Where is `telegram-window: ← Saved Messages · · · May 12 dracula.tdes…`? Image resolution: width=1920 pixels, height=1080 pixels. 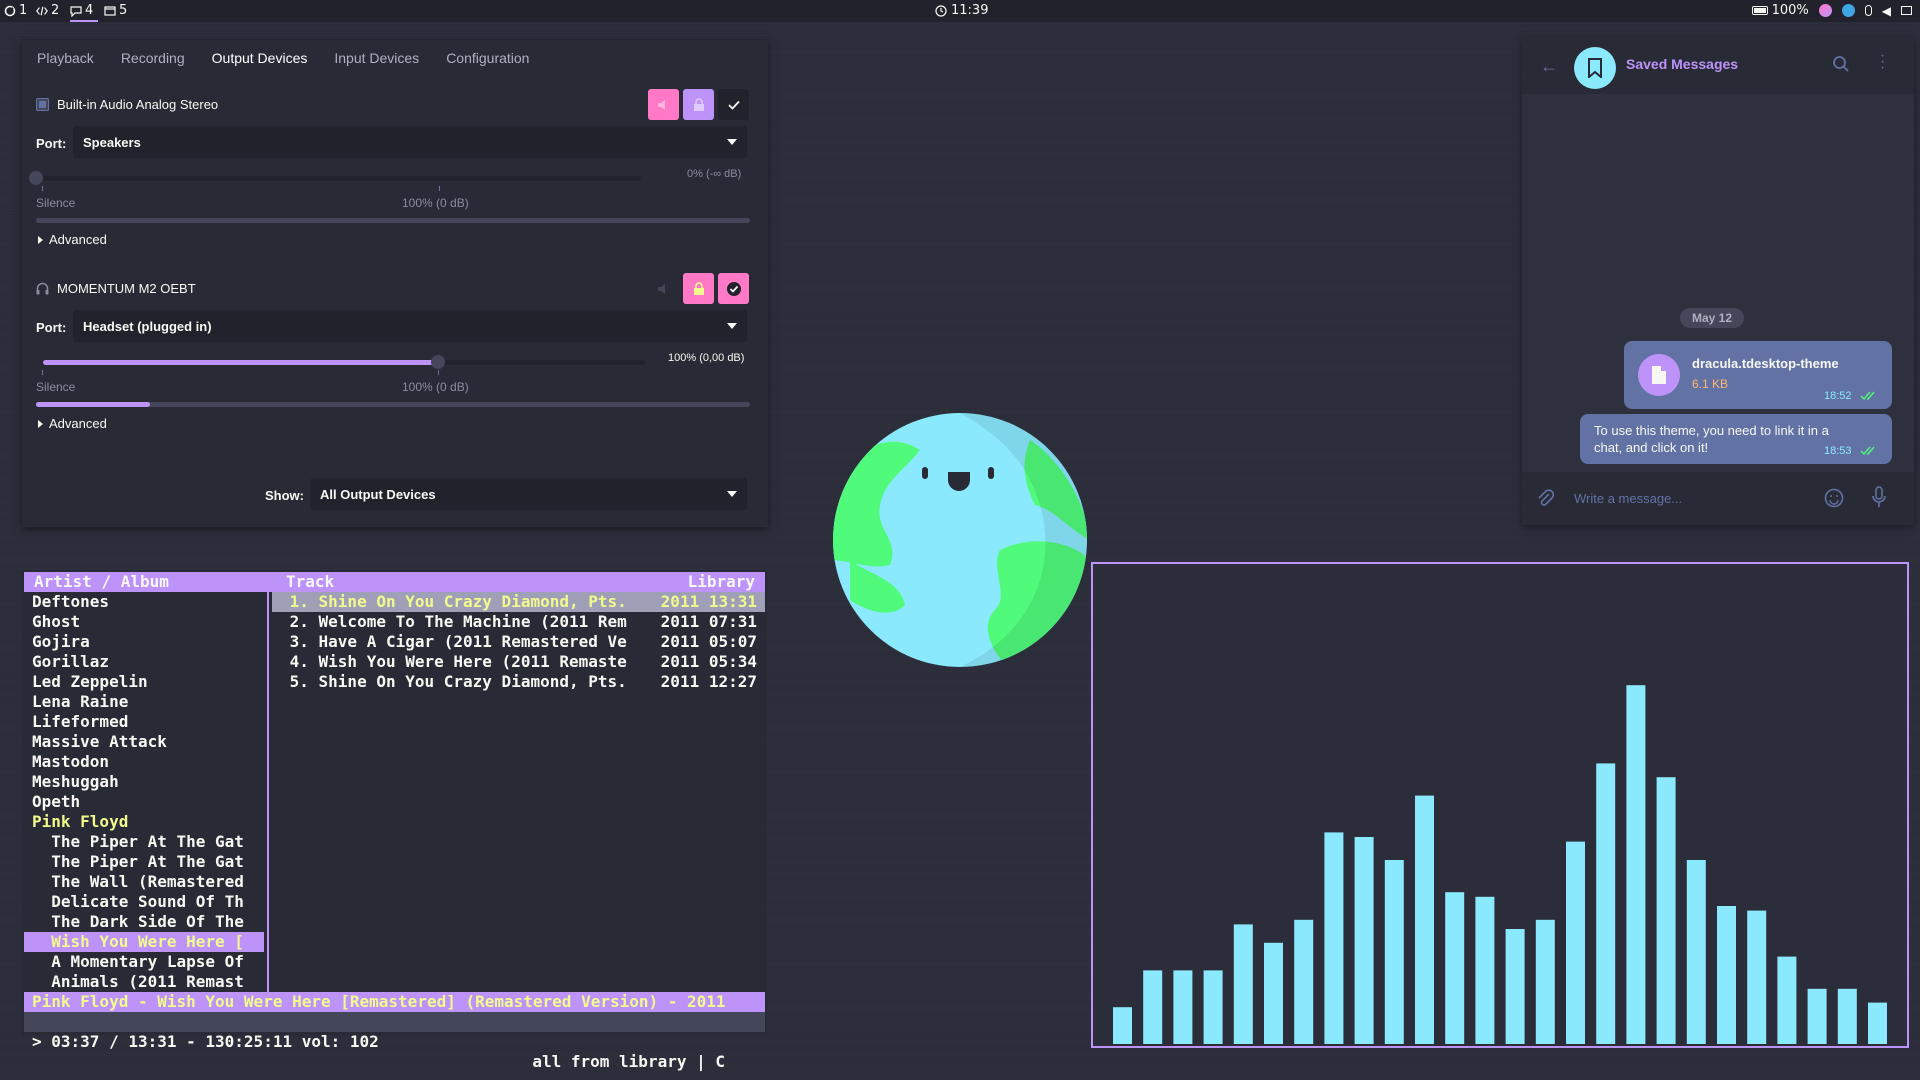
telegram-window: ← Saved Messages · · · May 12 dracula.tdes… is located at coordinates (1718, 281).